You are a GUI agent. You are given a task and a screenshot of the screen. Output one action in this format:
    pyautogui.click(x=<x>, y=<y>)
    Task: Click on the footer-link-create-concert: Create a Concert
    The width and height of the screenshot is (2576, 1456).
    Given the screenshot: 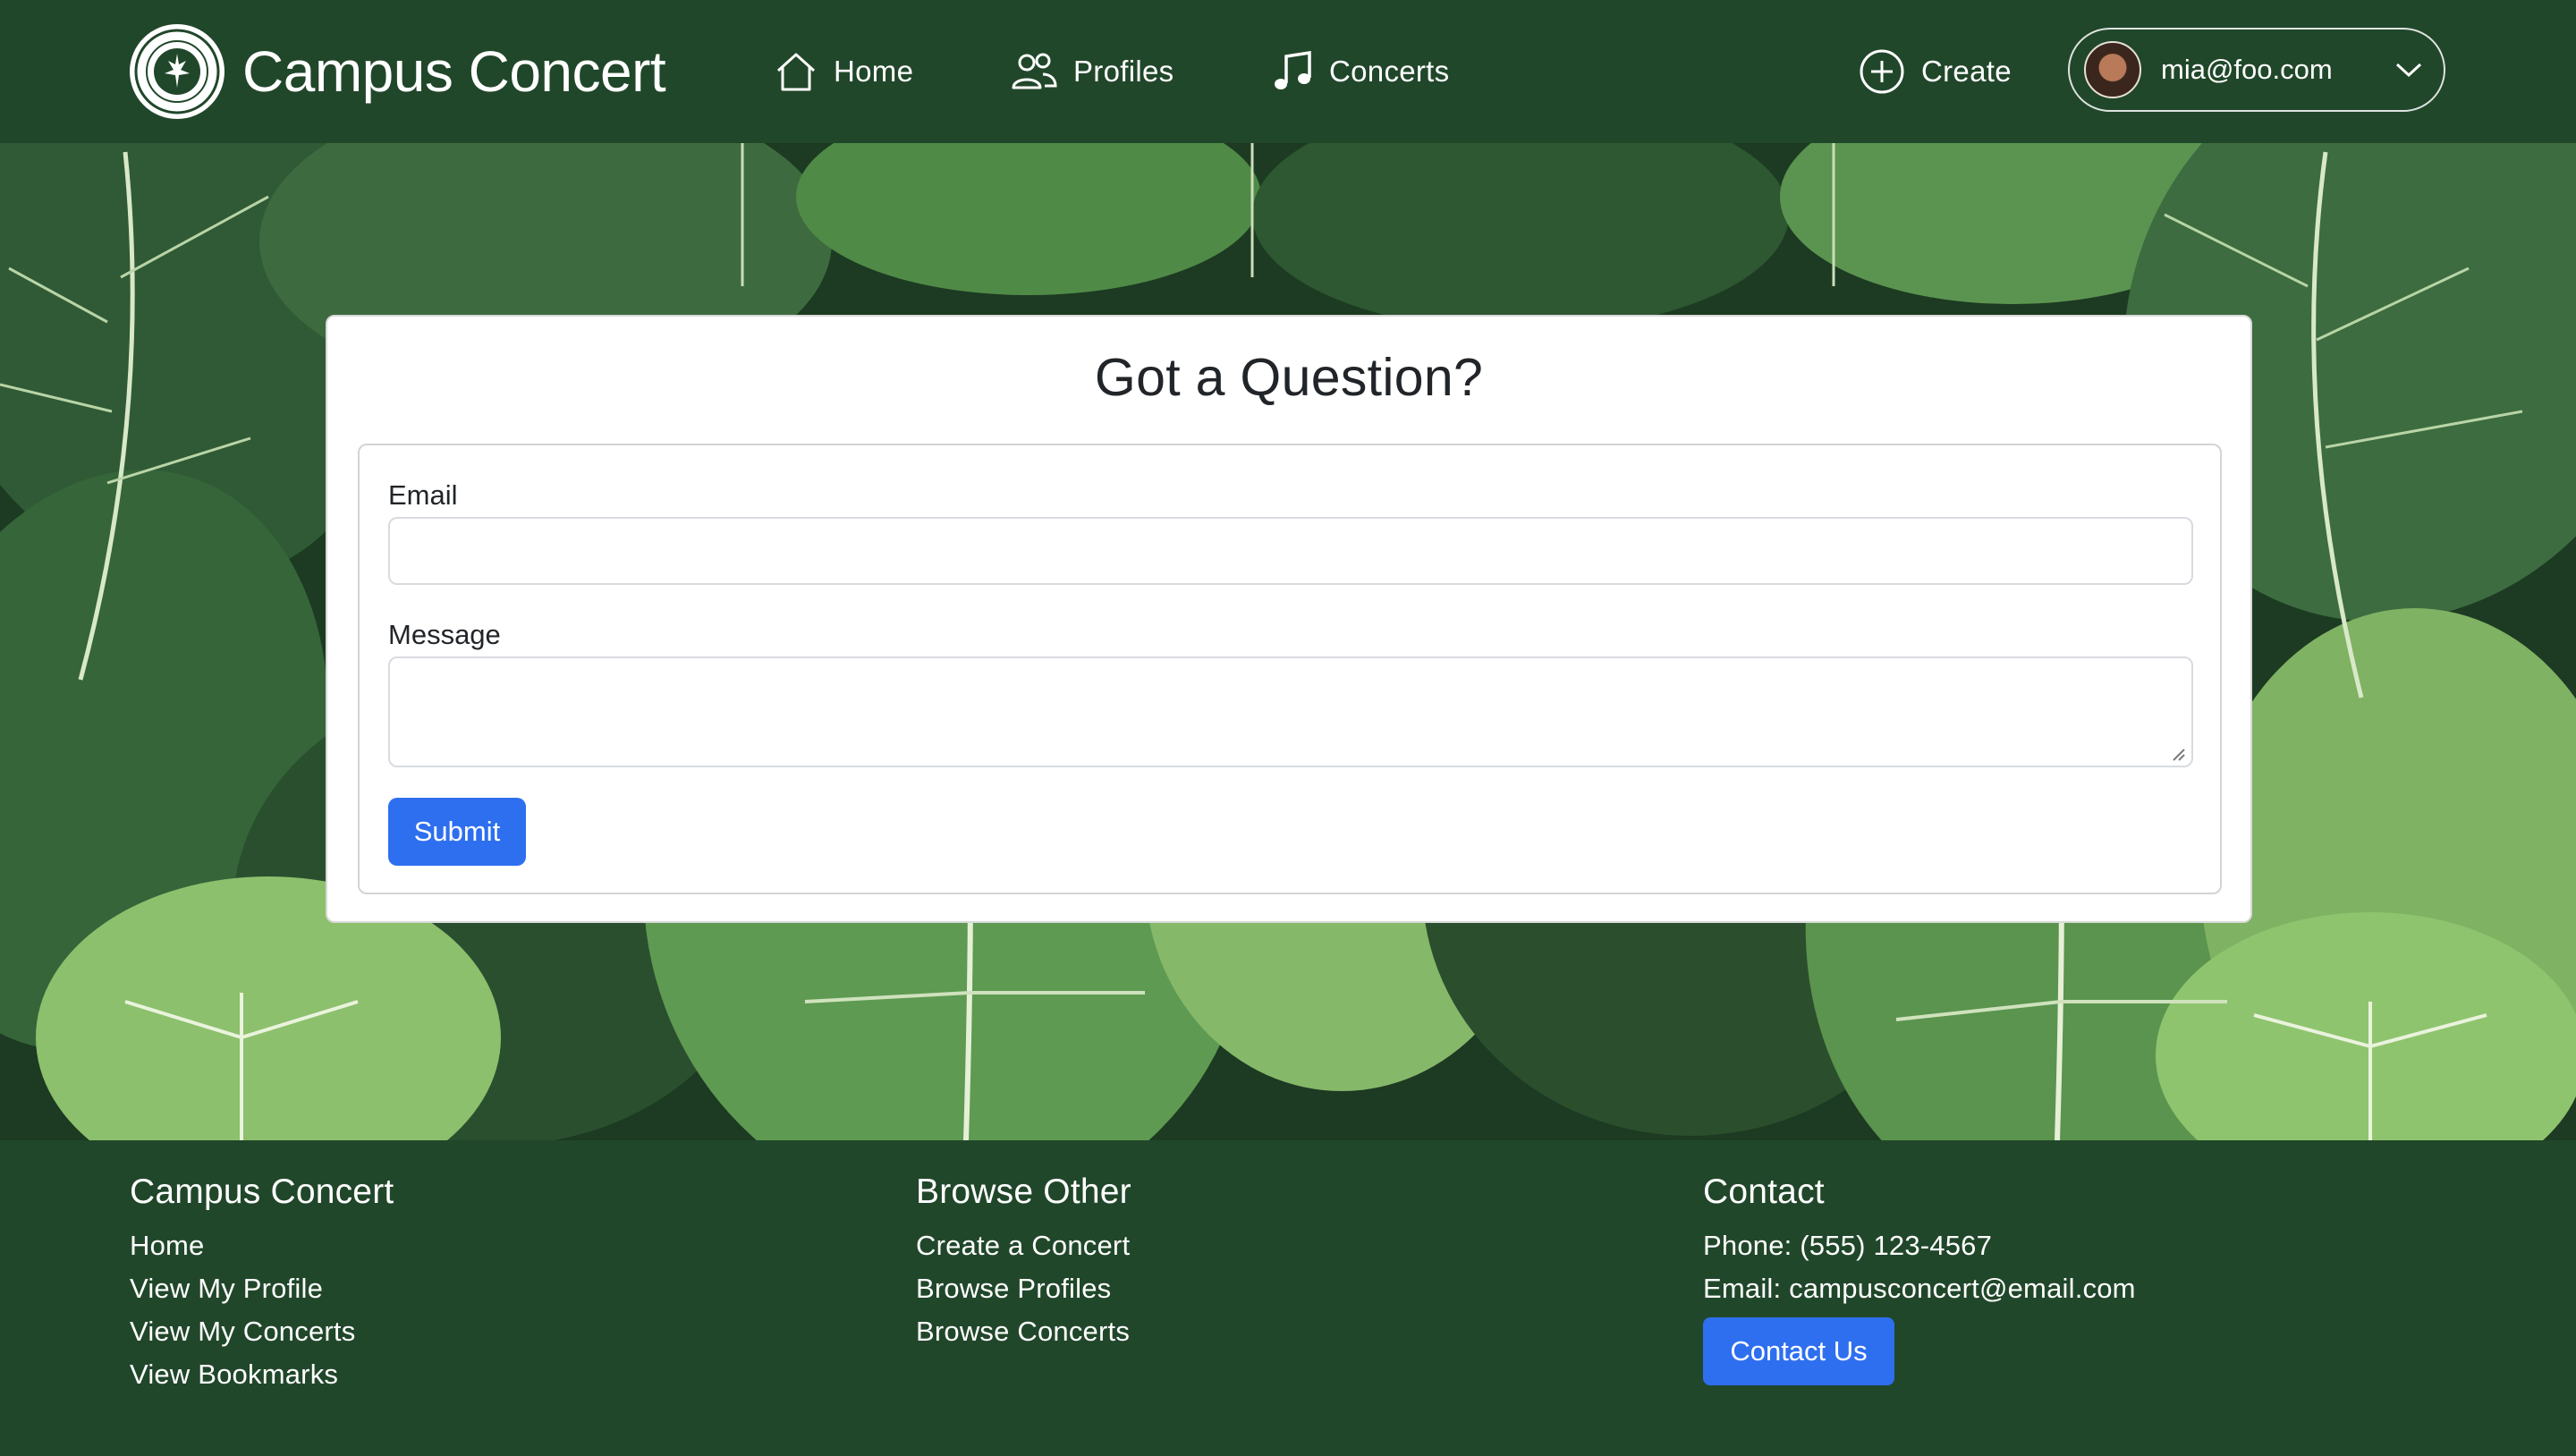 What is the action you would take?
    pyautogui.click(x=1023, y=1245)
    